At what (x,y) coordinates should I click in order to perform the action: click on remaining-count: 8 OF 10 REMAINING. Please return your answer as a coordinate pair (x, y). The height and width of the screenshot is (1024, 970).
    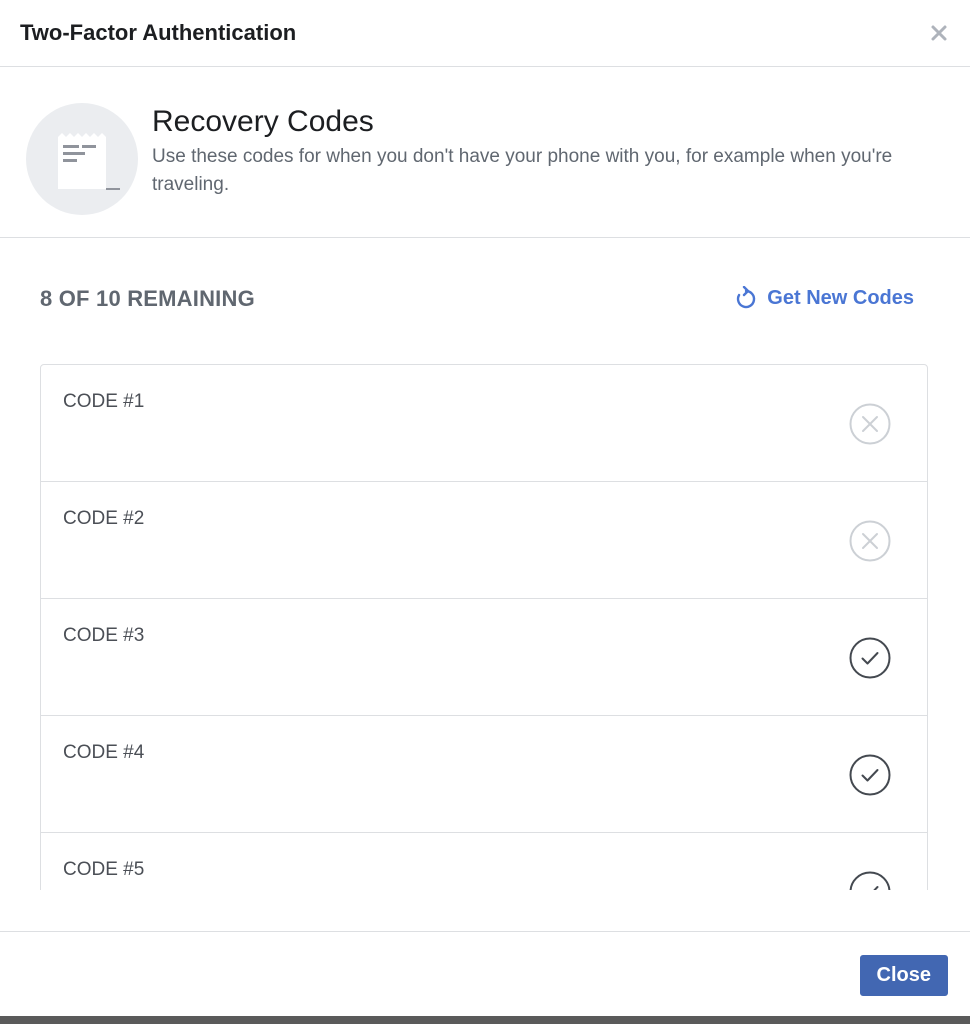
    Looking at the image, I should click on (147, 298).